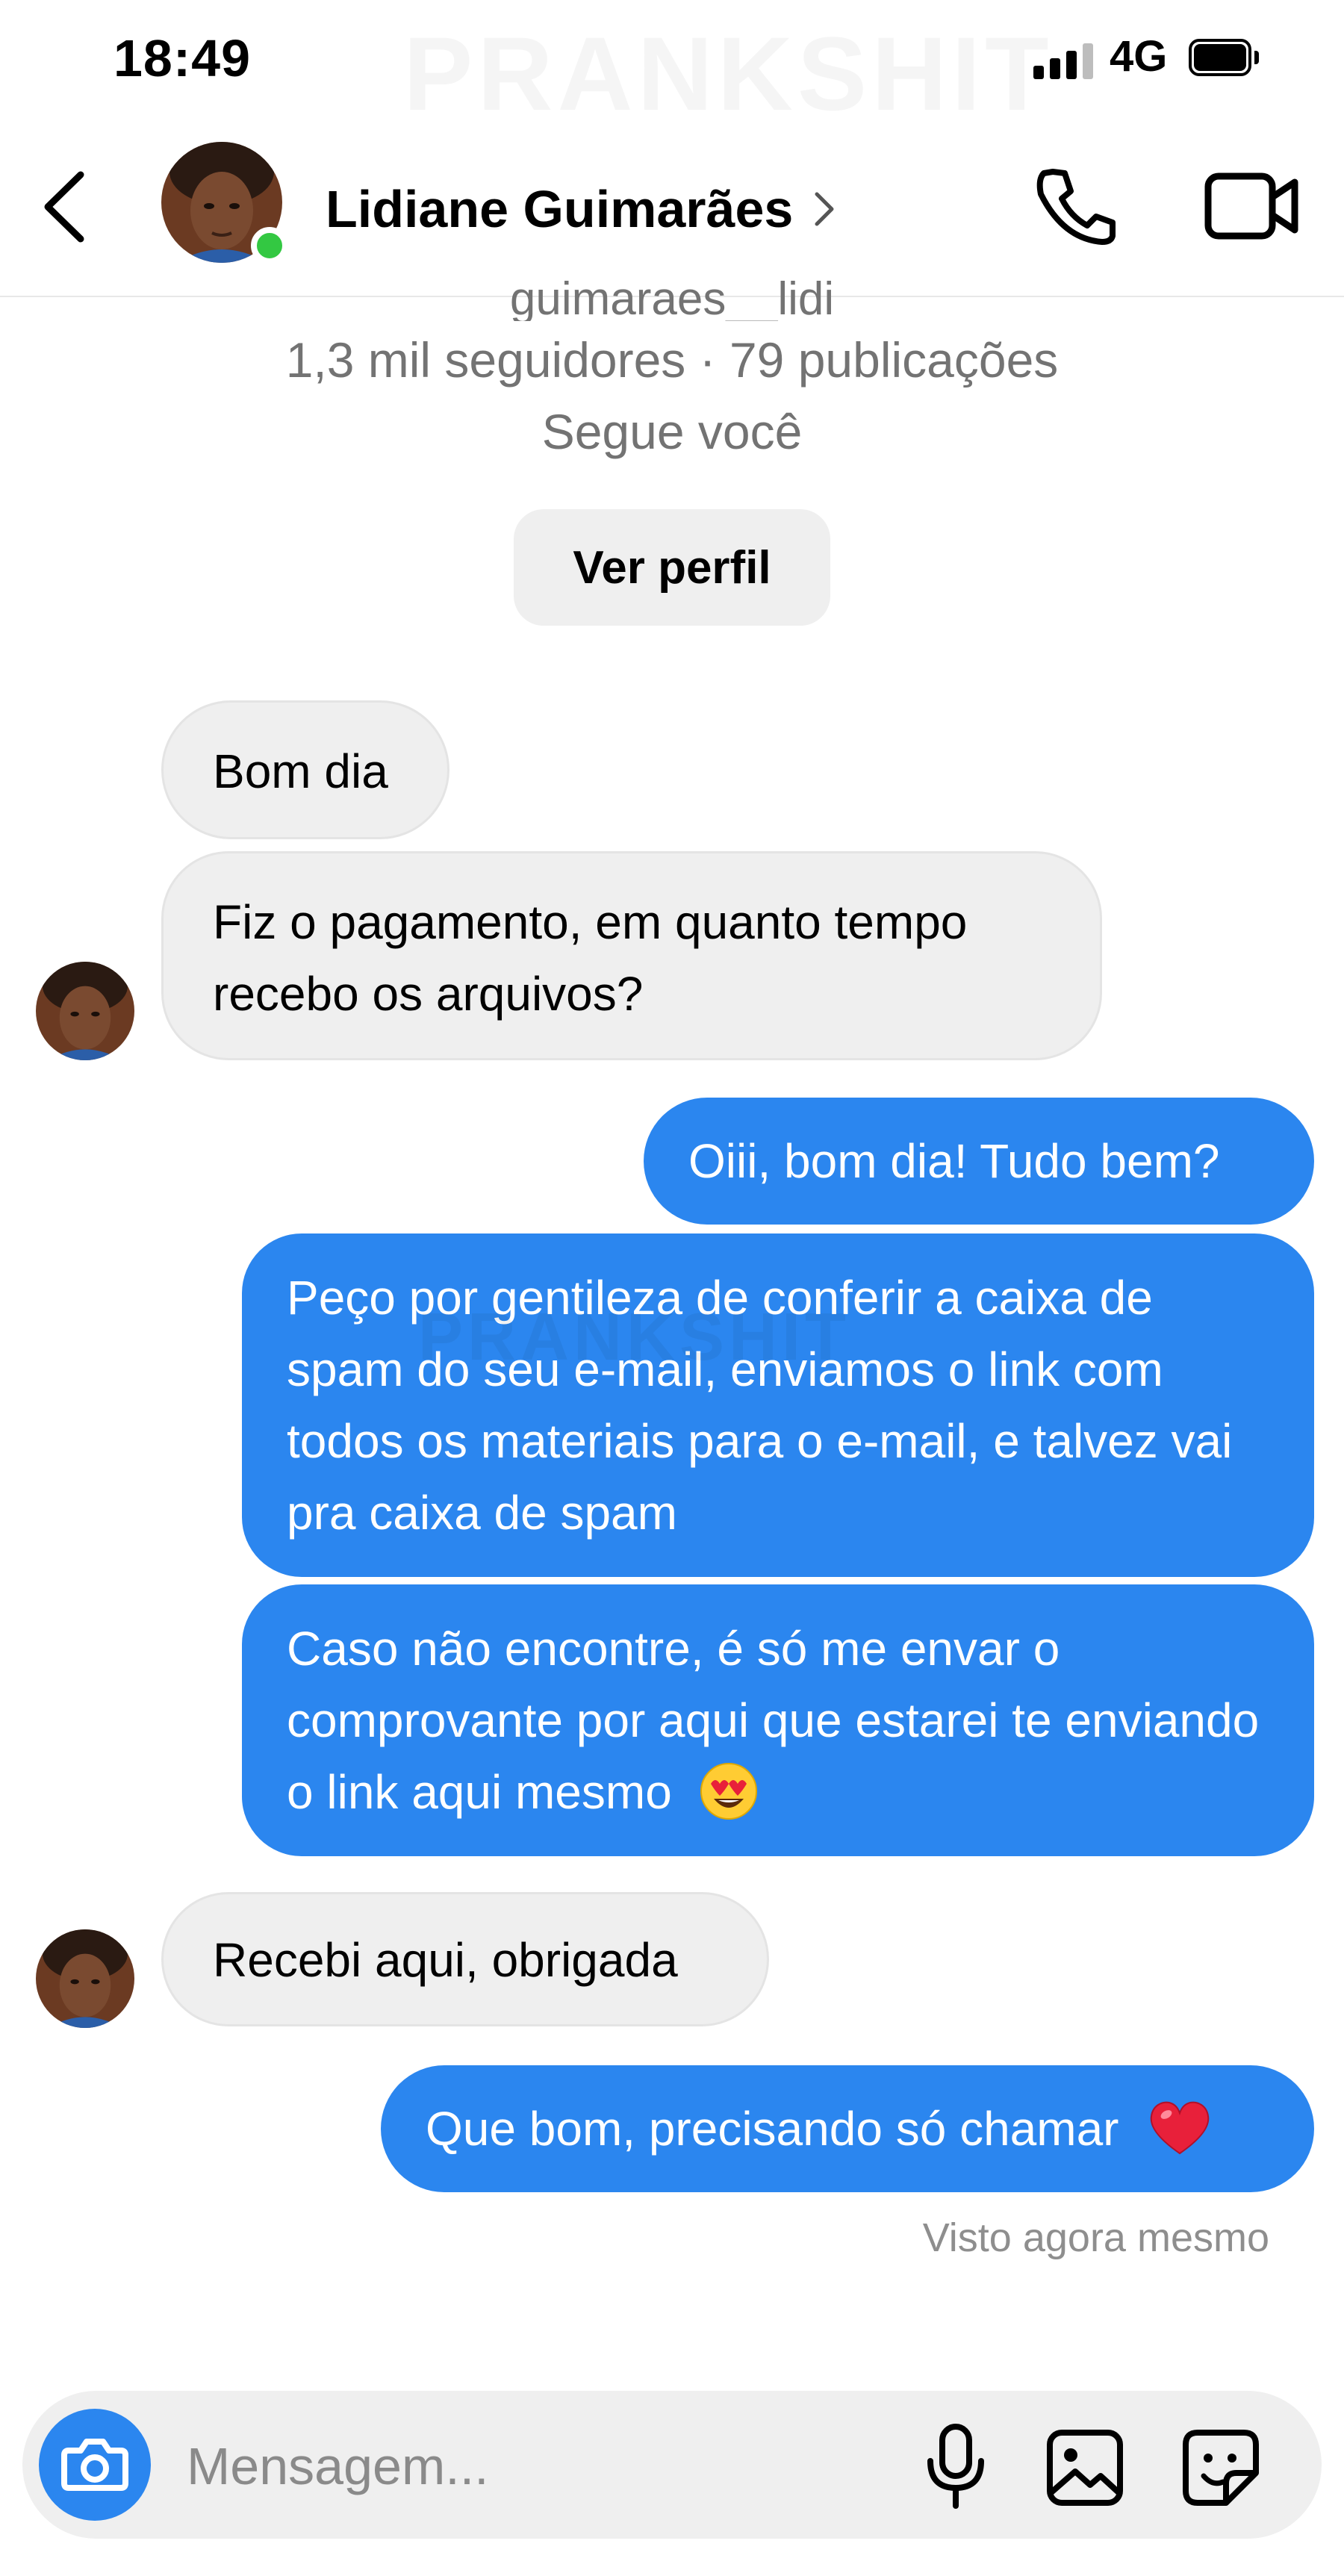  What do you see at coordinates (300, 771) in the screenshot?
I see `message-text: Bom dia` at bounding box center [300, 771].